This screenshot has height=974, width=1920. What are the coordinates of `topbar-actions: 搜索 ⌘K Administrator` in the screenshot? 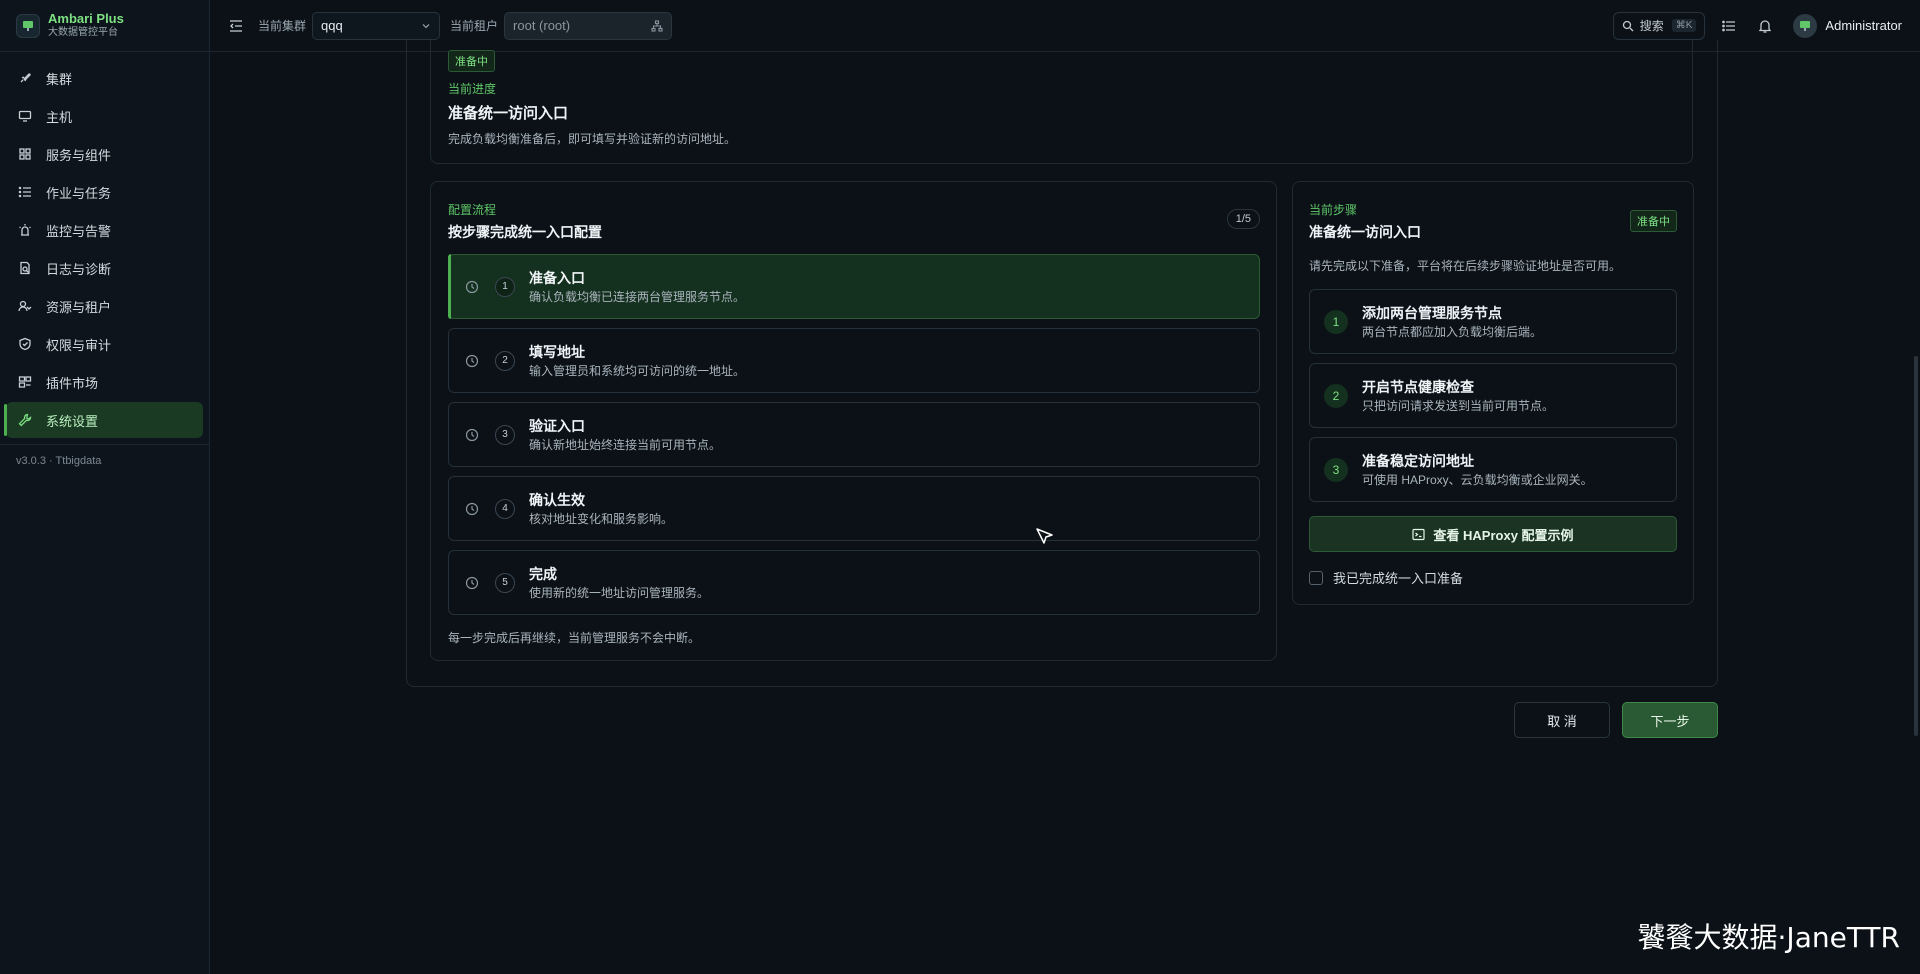 It's located at (1757, 25).